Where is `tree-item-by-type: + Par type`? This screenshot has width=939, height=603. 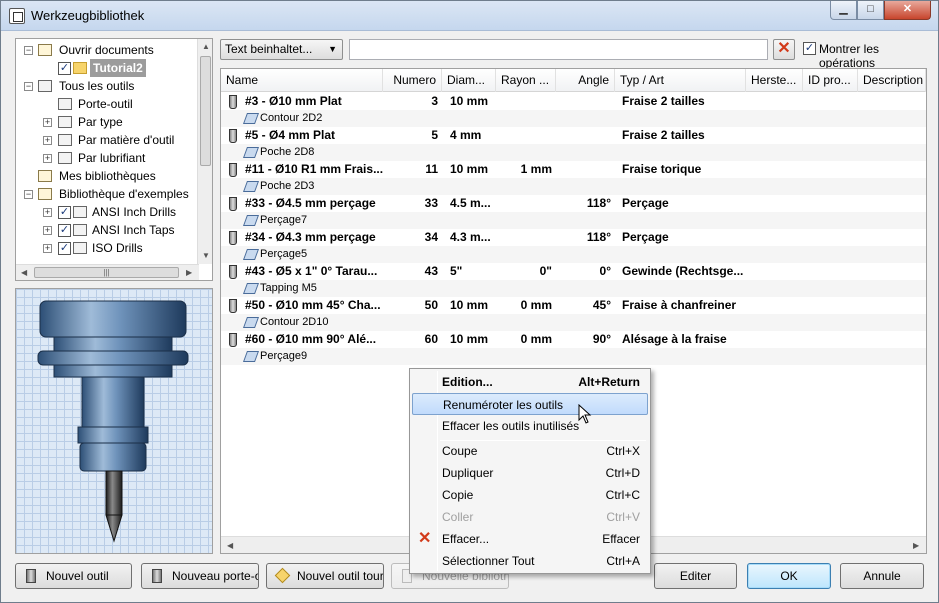
tree-item-by-type: + Par type is located at coordinates (106, 122).